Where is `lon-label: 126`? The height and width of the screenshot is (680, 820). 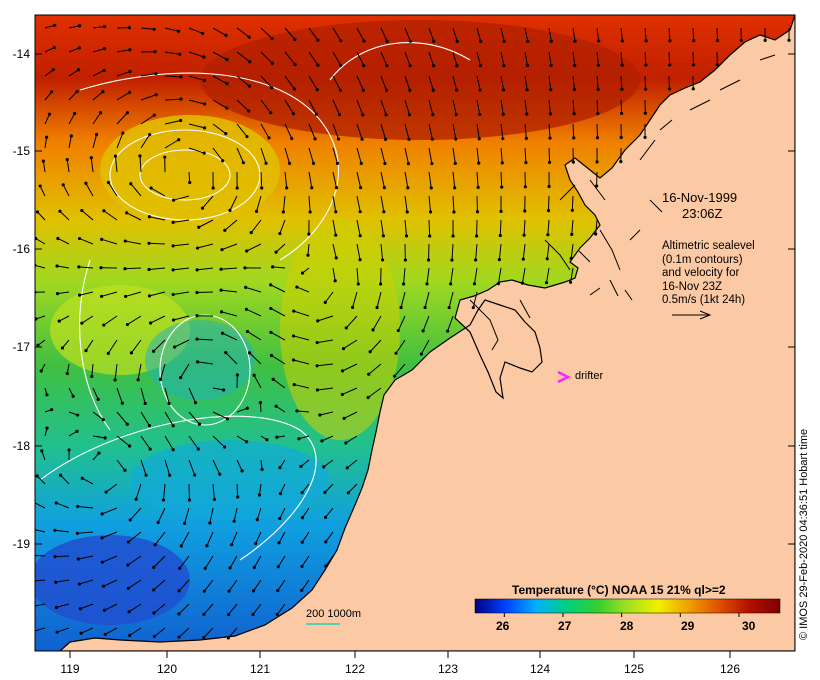 lon-label: 126 is located at coordinates (730, 669).